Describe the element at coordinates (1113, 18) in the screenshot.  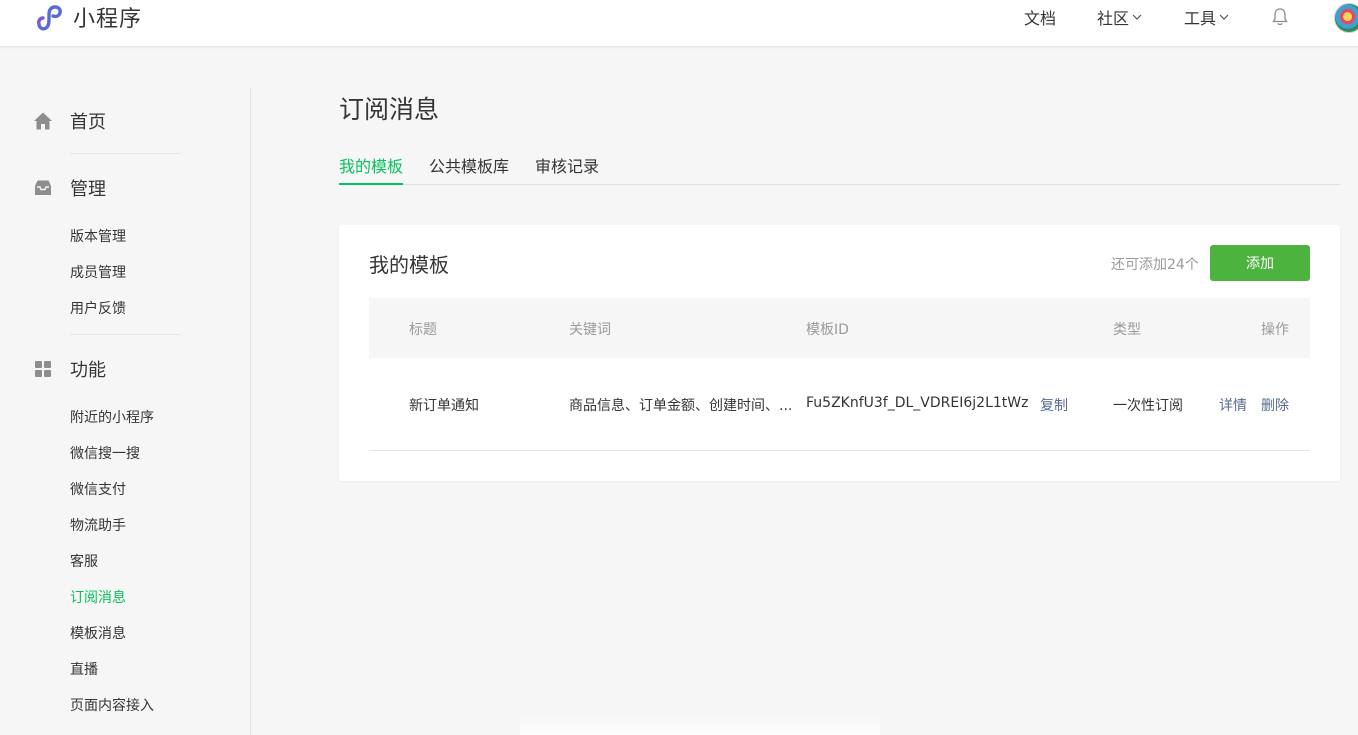
I see `nav-community-label: 社区` at that location.